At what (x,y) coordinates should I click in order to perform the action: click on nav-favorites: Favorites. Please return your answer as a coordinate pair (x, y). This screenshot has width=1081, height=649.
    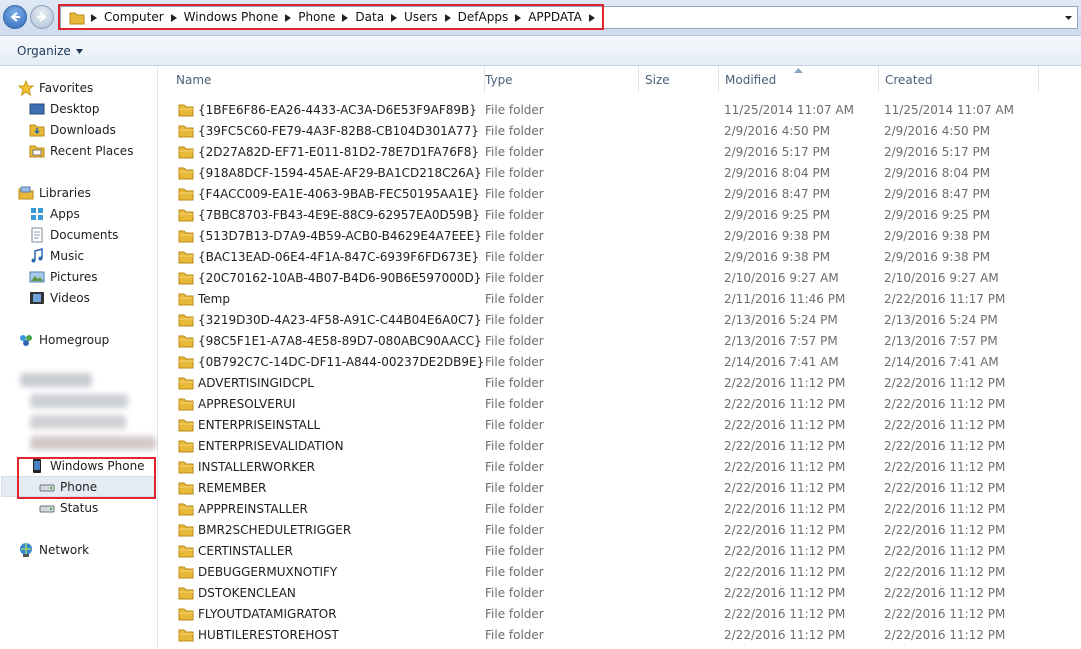
    Looking at the image, I should click on (55, 87).